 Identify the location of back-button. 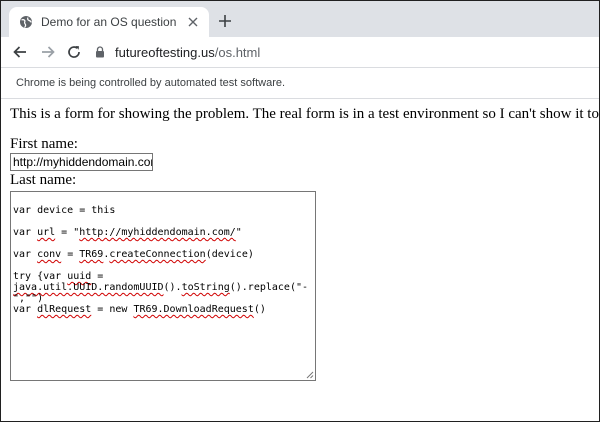
(20, 52).